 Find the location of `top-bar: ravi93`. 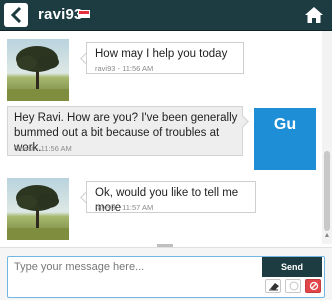

top-bar: ravi93 is located at coordinates (166, 15).